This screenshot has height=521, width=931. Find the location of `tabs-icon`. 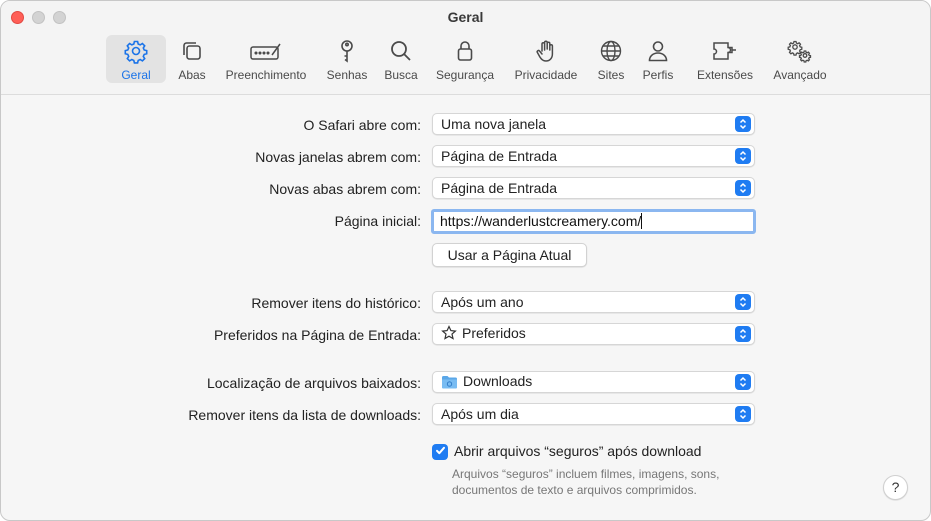

tabs-icon is located at coordinates (192, 51).